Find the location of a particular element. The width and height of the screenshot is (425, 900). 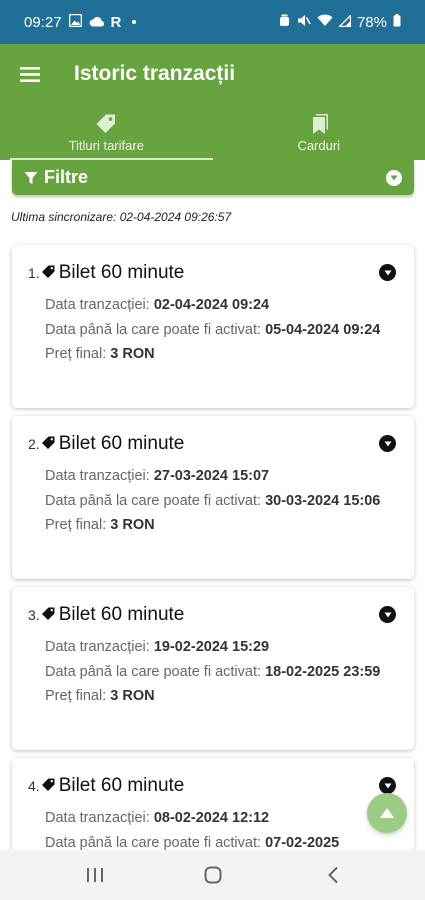

filter-bar: Filtre is located at coordinates (213, 177).